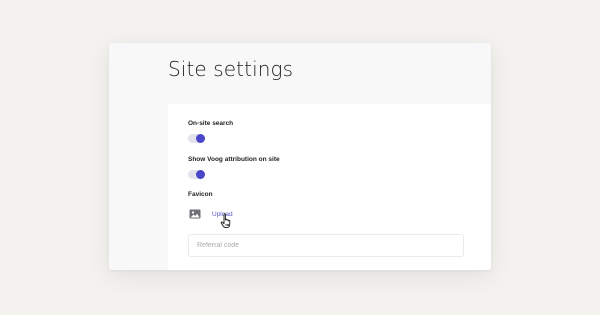  Describe the element at coordinates (234, 159) in the screenshot. I see `voog-attribution-label: Show Voog attribution on site` at that location.